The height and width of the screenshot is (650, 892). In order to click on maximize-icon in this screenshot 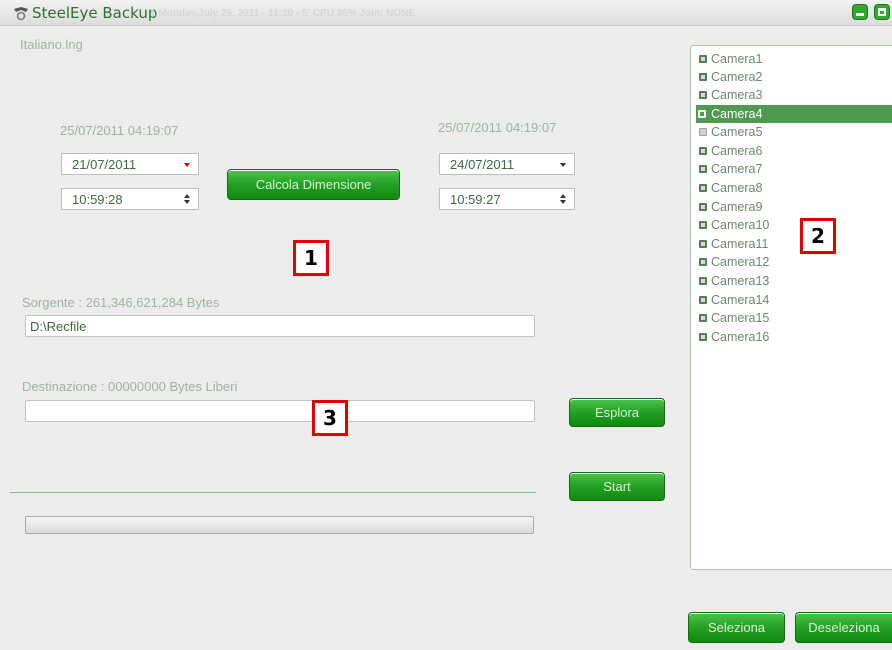, I will do `click(882, 12)`.